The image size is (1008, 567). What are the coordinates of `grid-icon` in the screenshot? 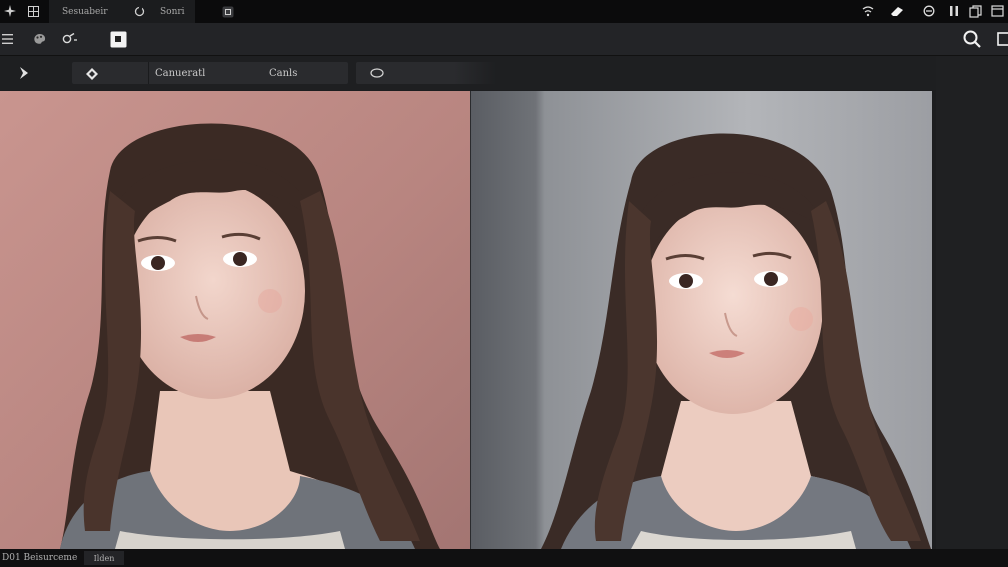 It's located at (33, 11).